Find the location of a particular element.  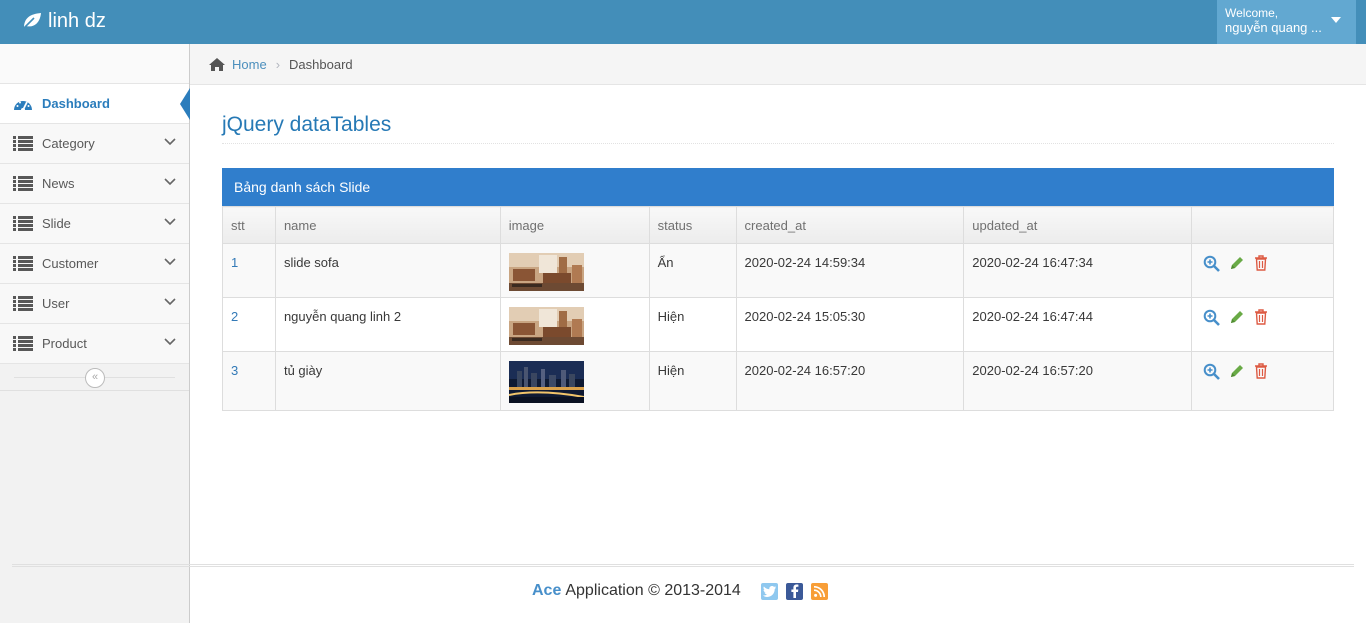

cell-name: tủ giày is located at coordinates (387, 381).